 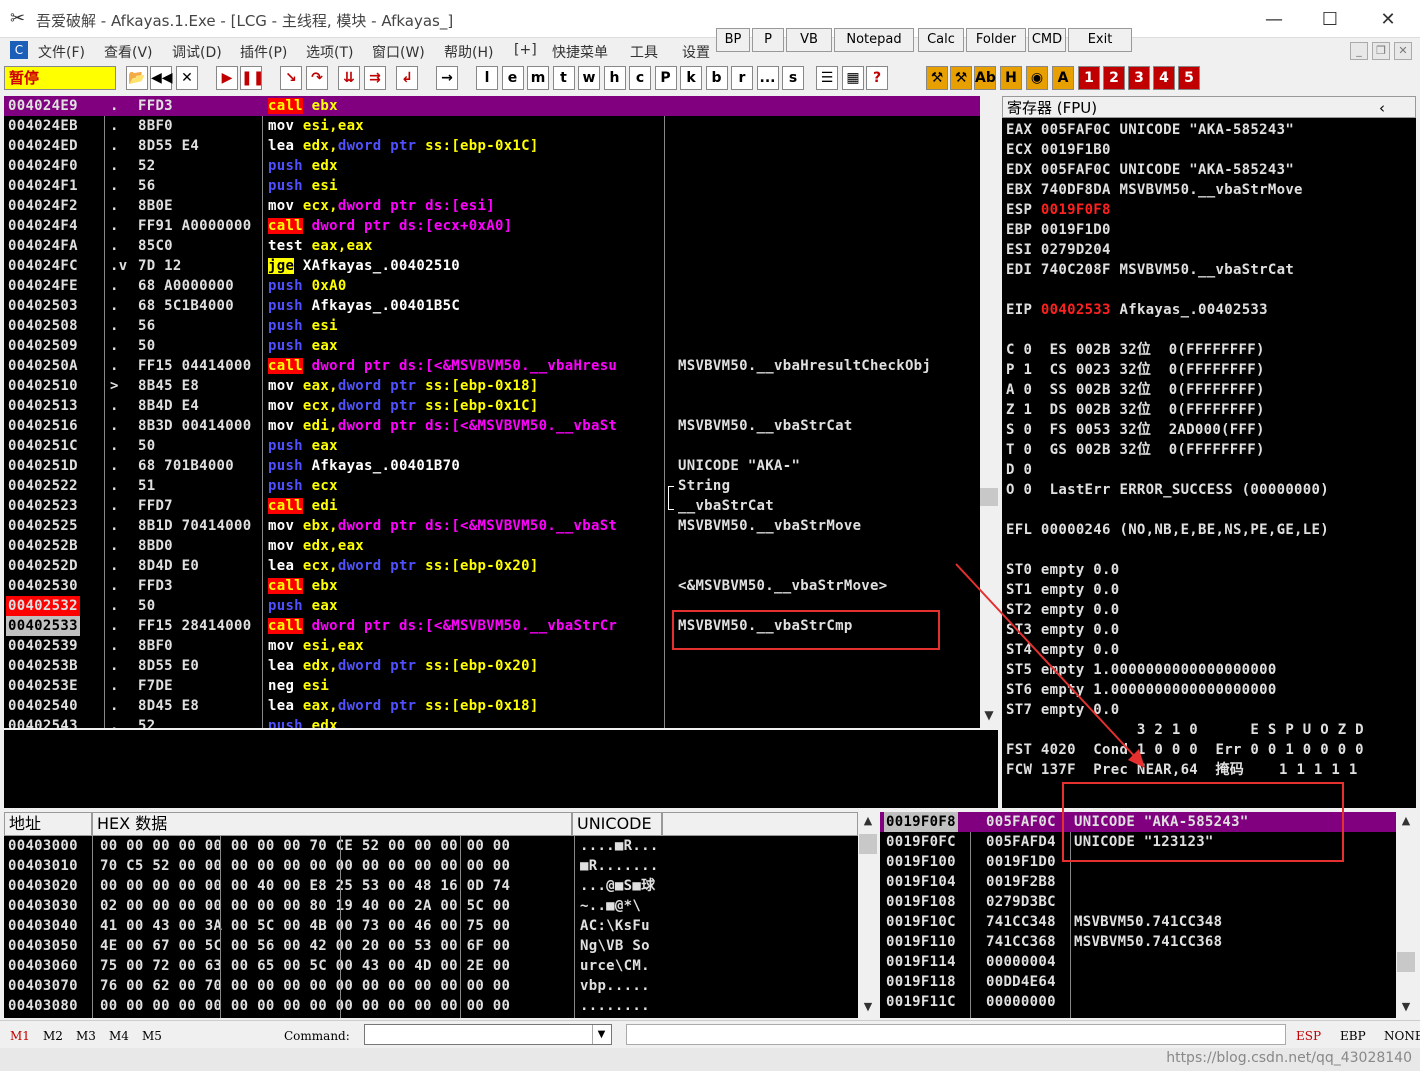 What do you see at coordinates (1211, 390) in the screenshot?
I see `register-line: A 0 SS 002B 32位 0(FFFFFFFF)` at bounding box center [1211, 390].